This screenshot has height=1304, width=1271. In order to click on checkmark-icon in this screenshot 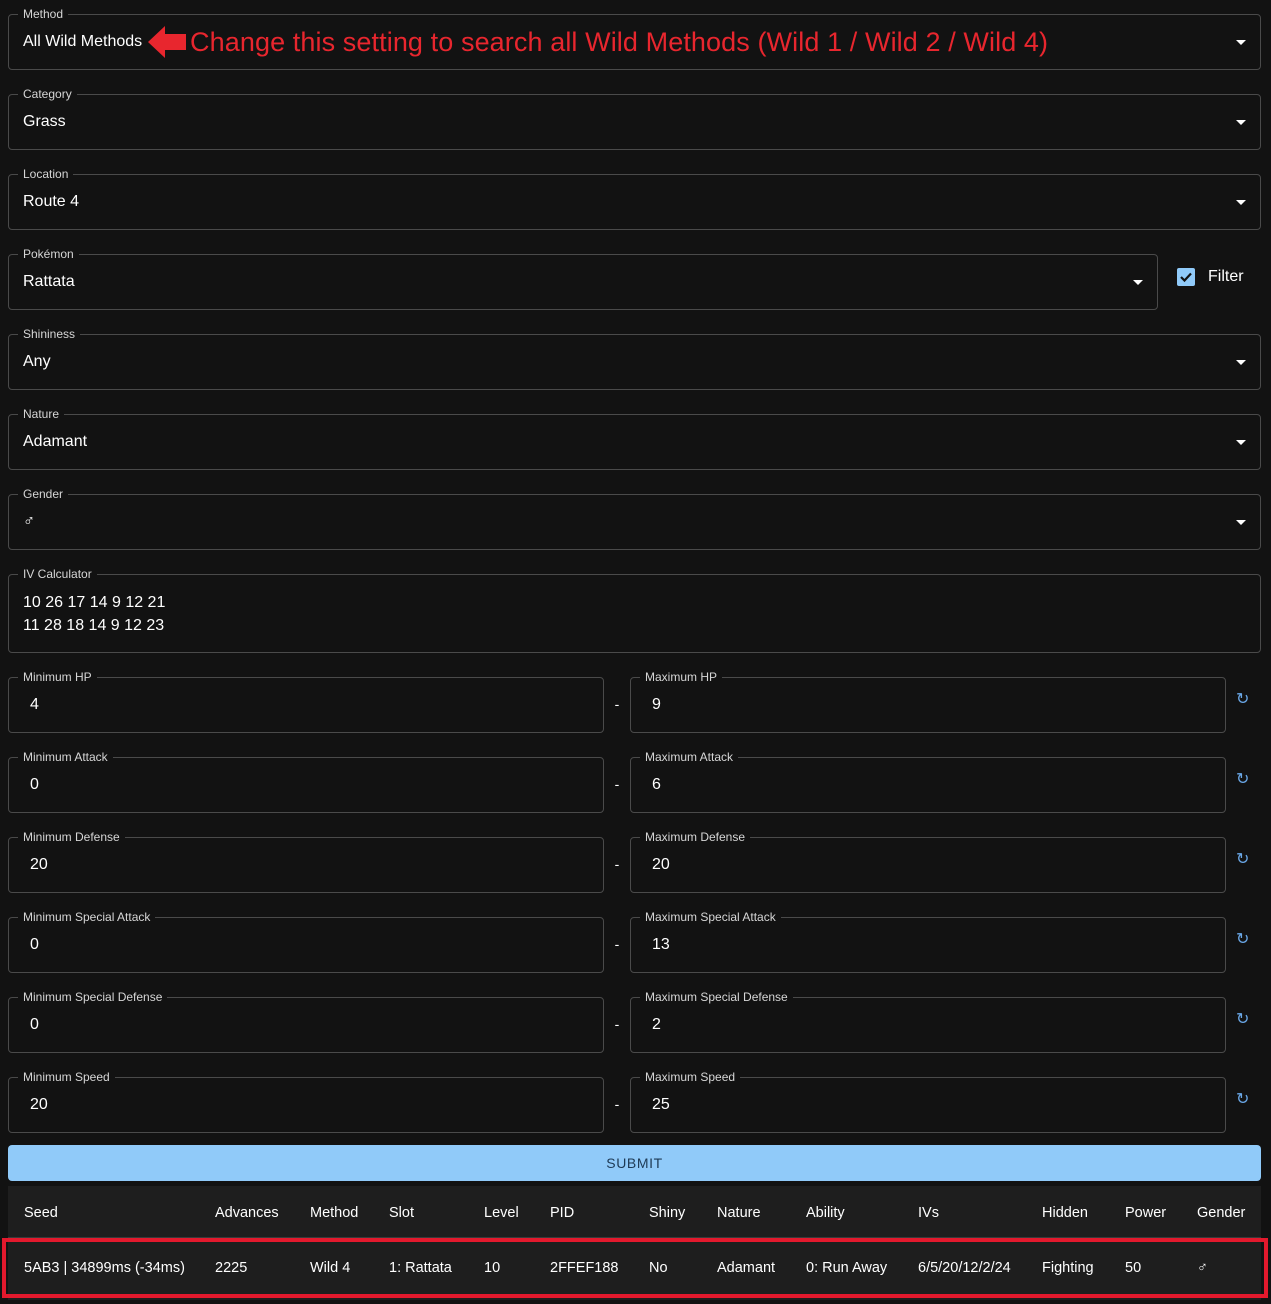, I will do `click(1186, 277)`.